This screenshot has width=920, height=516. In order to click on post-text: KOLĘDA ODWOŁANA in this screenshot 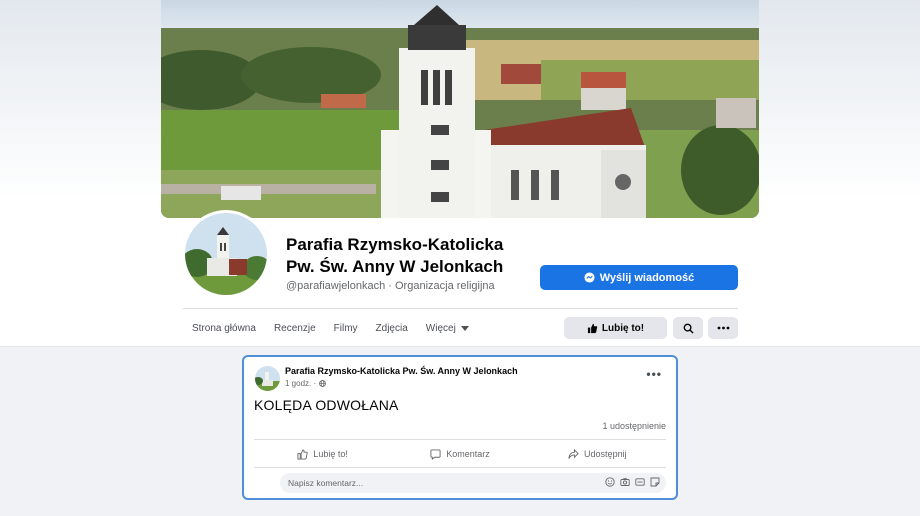, I will do `click(326, 405)`.